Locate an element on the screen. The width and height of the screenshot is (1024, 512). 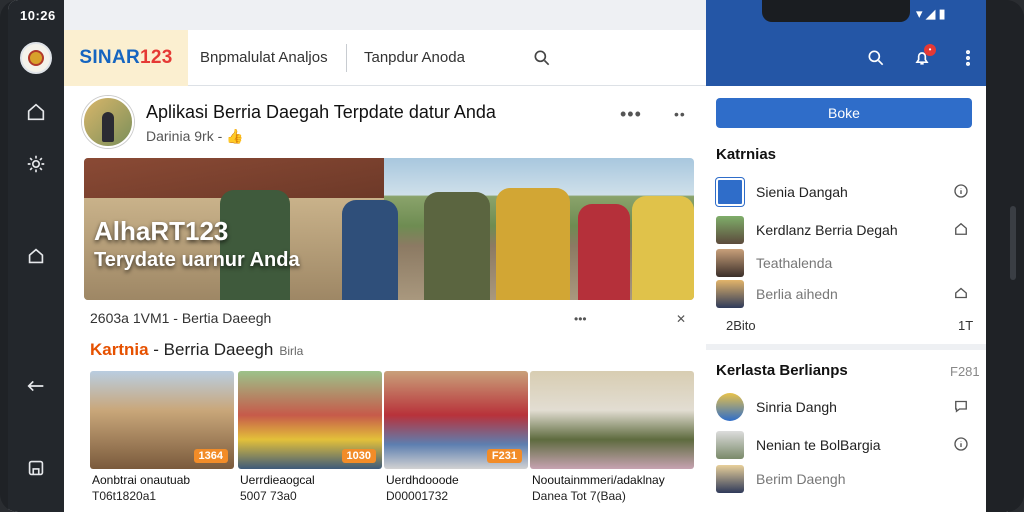
item-label: Sienia Dangah is located at coordinates (802, 192).